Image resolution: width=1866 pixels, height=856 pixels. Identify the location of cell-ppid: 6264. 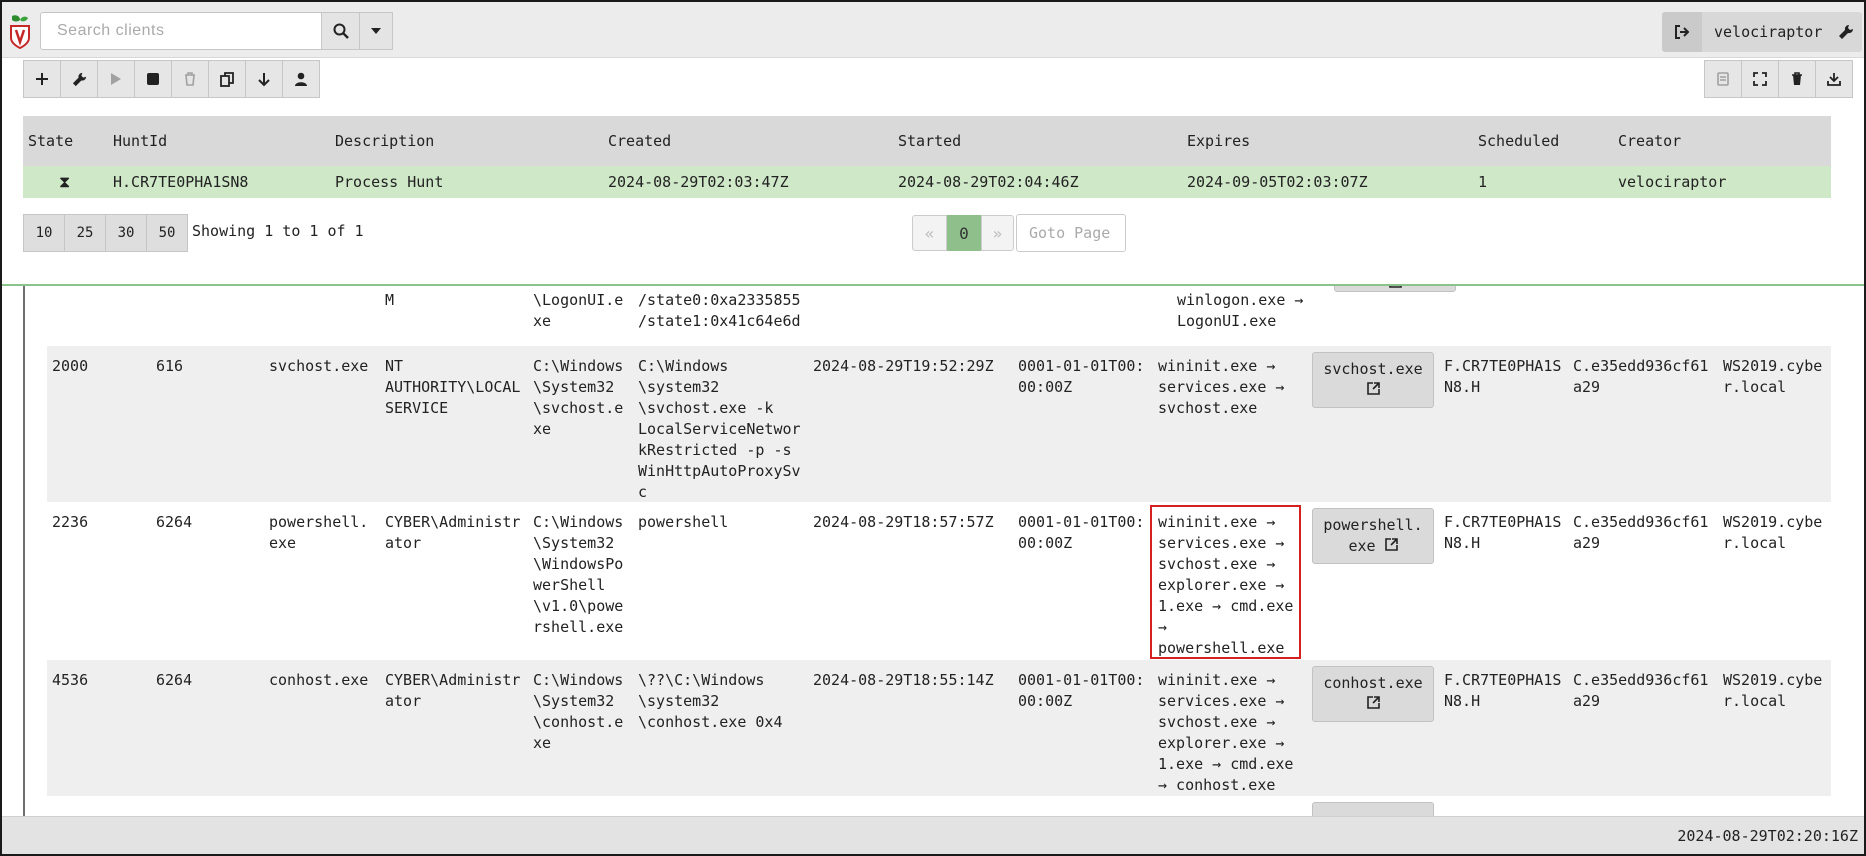
(174, 680).